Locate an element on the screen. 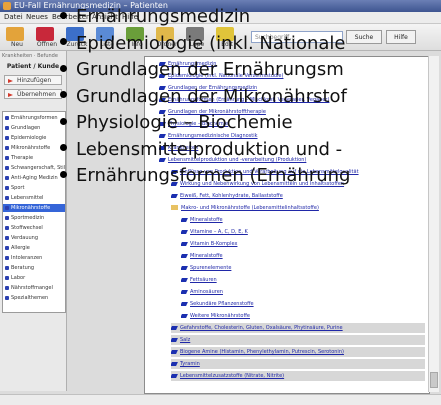 This screenshot has width=441, height=405. tree-row: Weitere Mikronährstoffe is located at coordinates (303, 316).